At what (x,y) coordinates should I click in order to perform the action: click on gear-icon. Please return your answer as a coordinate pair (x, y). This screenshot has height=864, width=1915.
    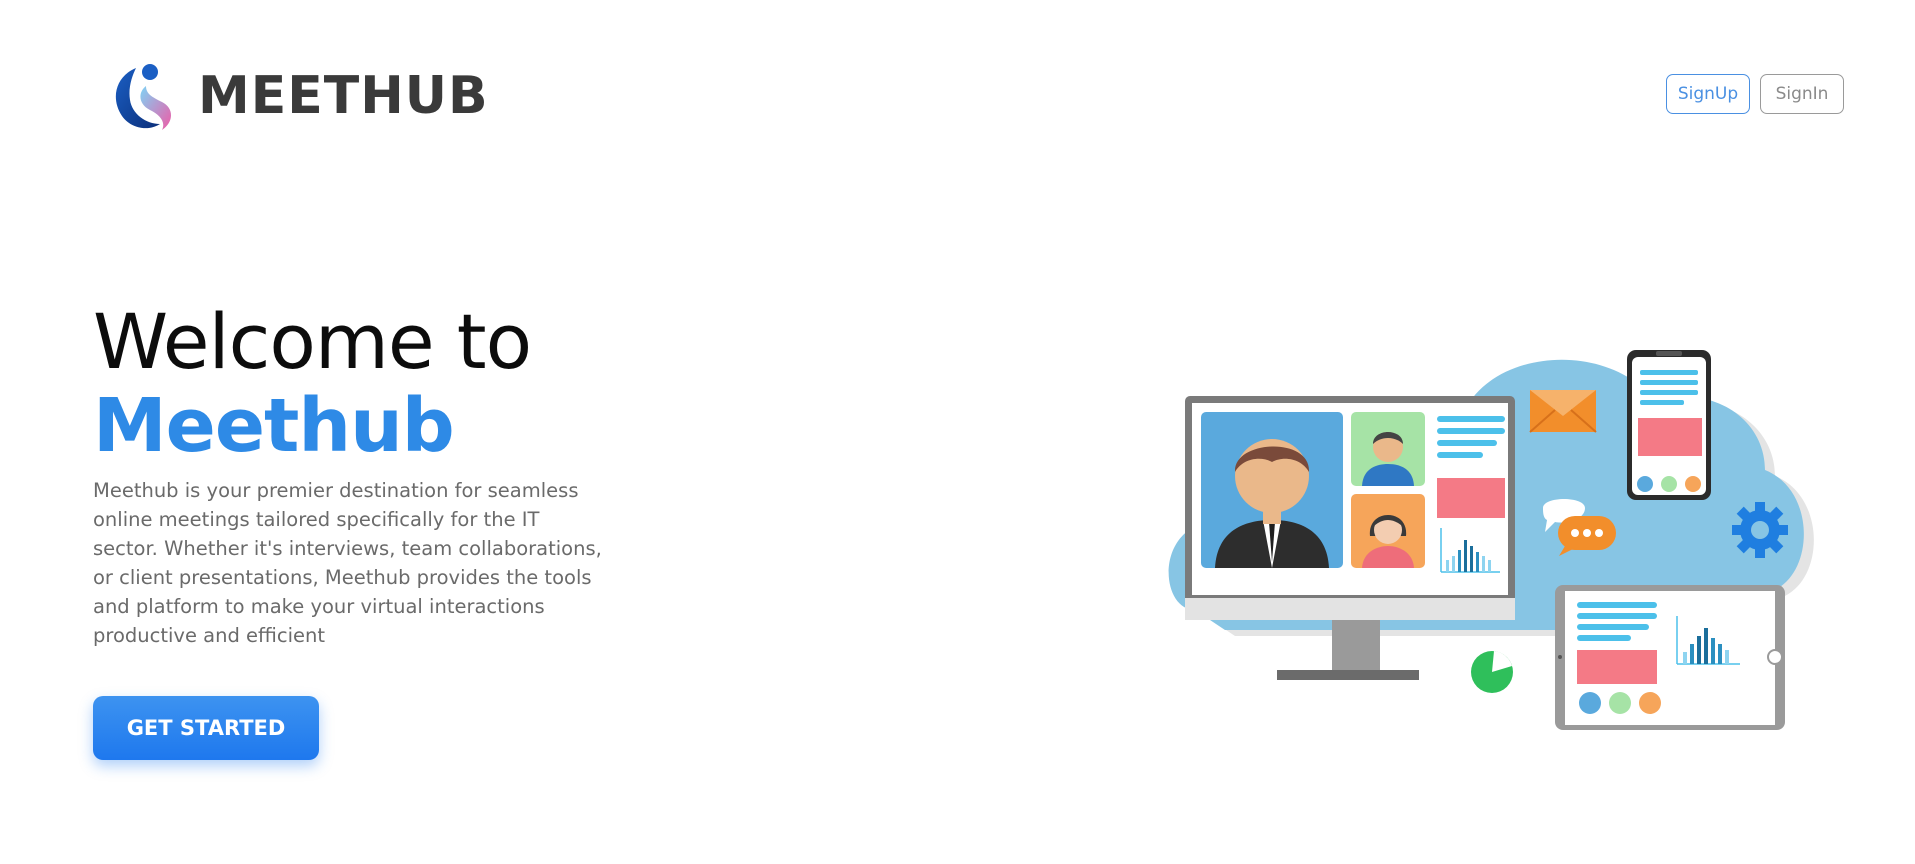
    Looking at the image, I should click on (1760, 530).